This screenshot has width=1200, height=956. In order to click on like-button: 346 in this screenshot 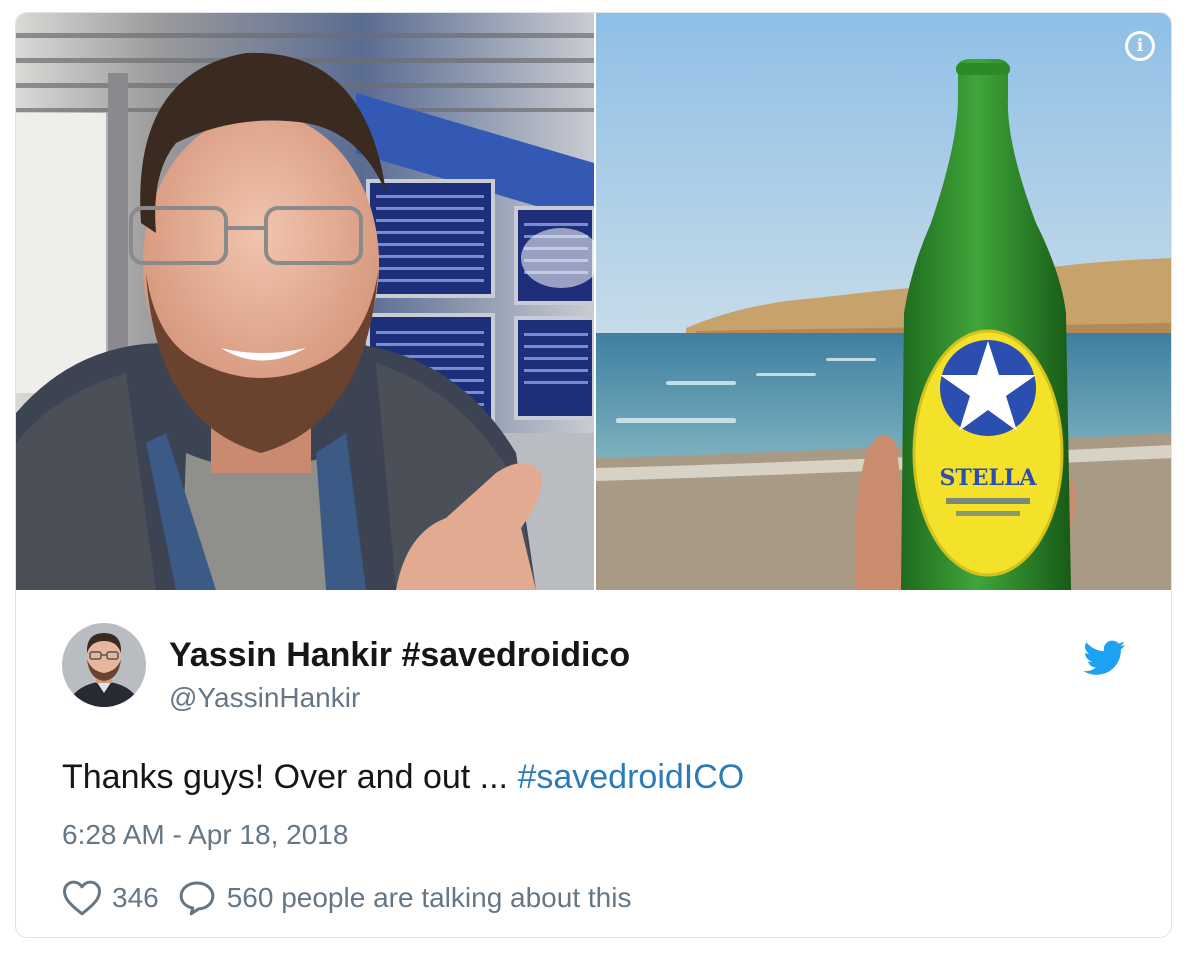, I will do `click(119, 898)`.